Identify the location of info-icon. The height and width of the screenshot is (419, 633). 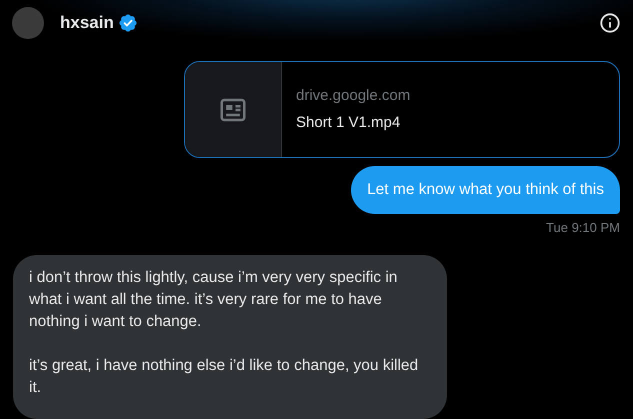
(610, 23).